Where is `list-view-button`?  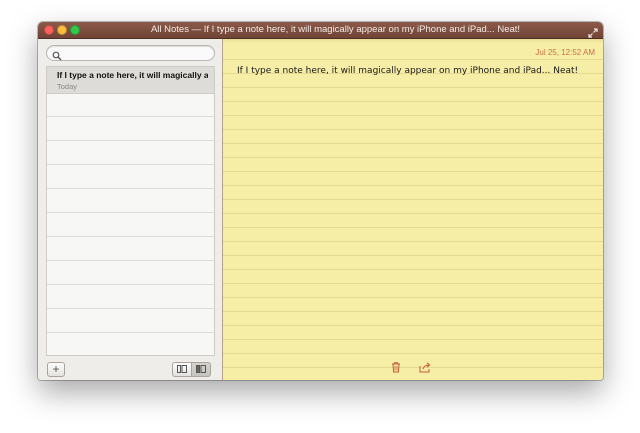 list-view-button is located at coordinates (182, 369).